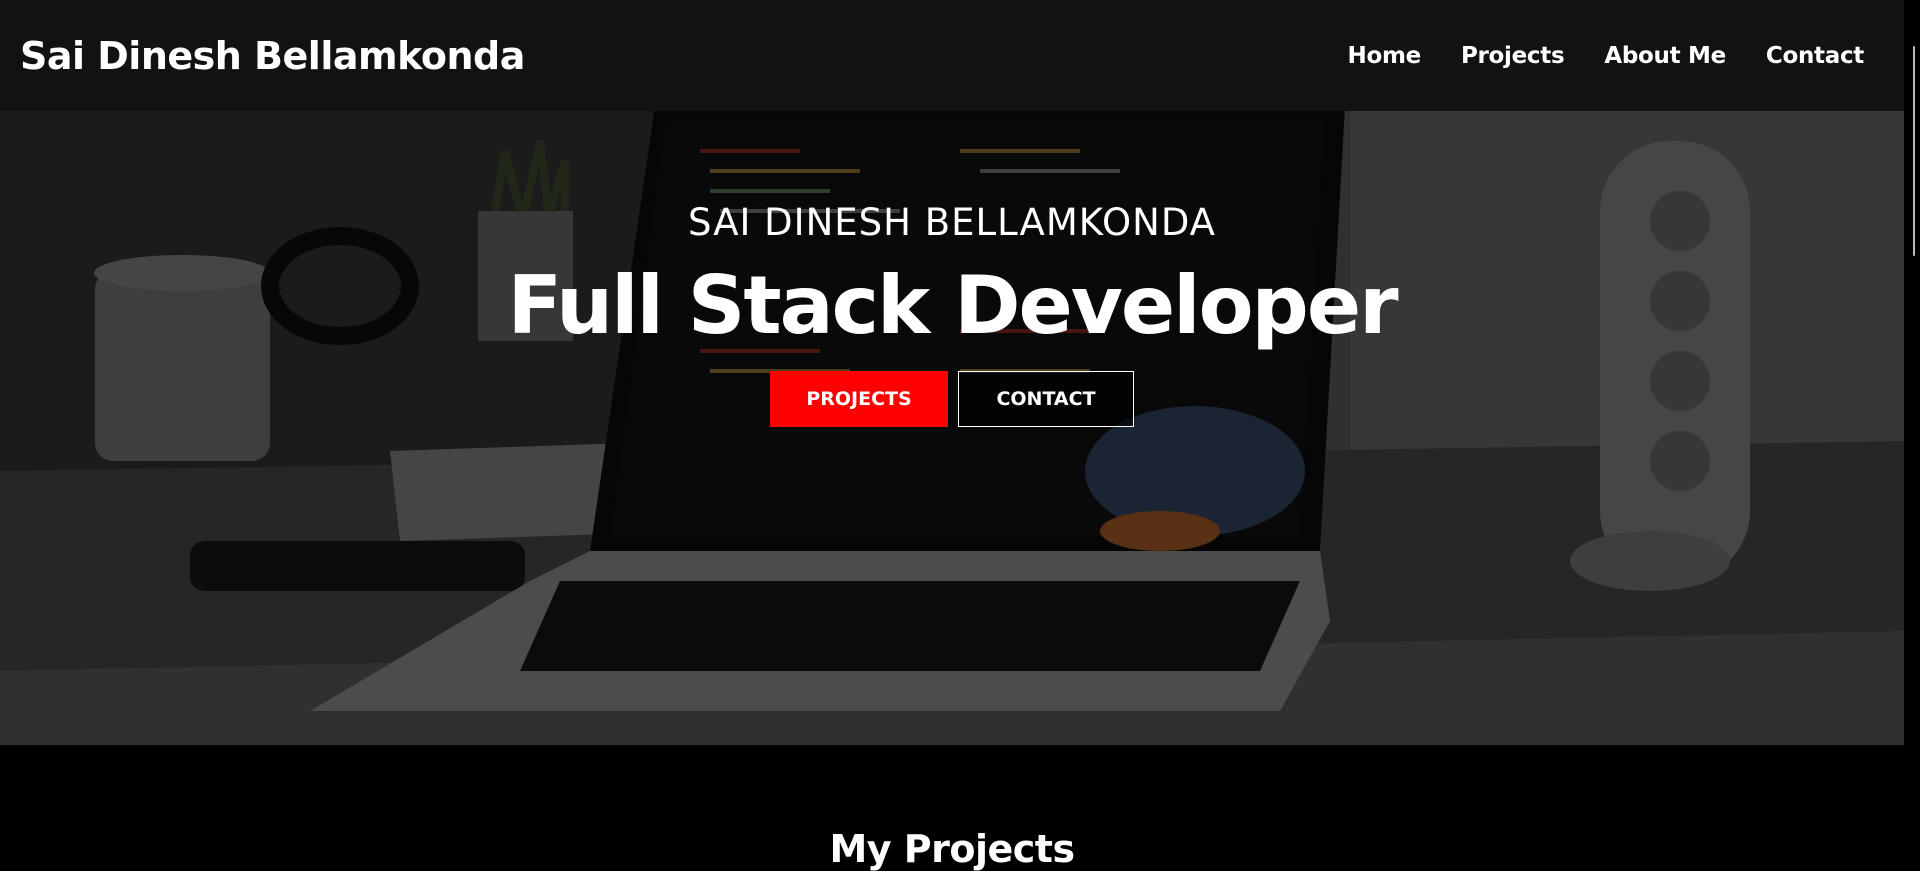  I want to click on nav-link-projects: Projects, so click(1513, 56).